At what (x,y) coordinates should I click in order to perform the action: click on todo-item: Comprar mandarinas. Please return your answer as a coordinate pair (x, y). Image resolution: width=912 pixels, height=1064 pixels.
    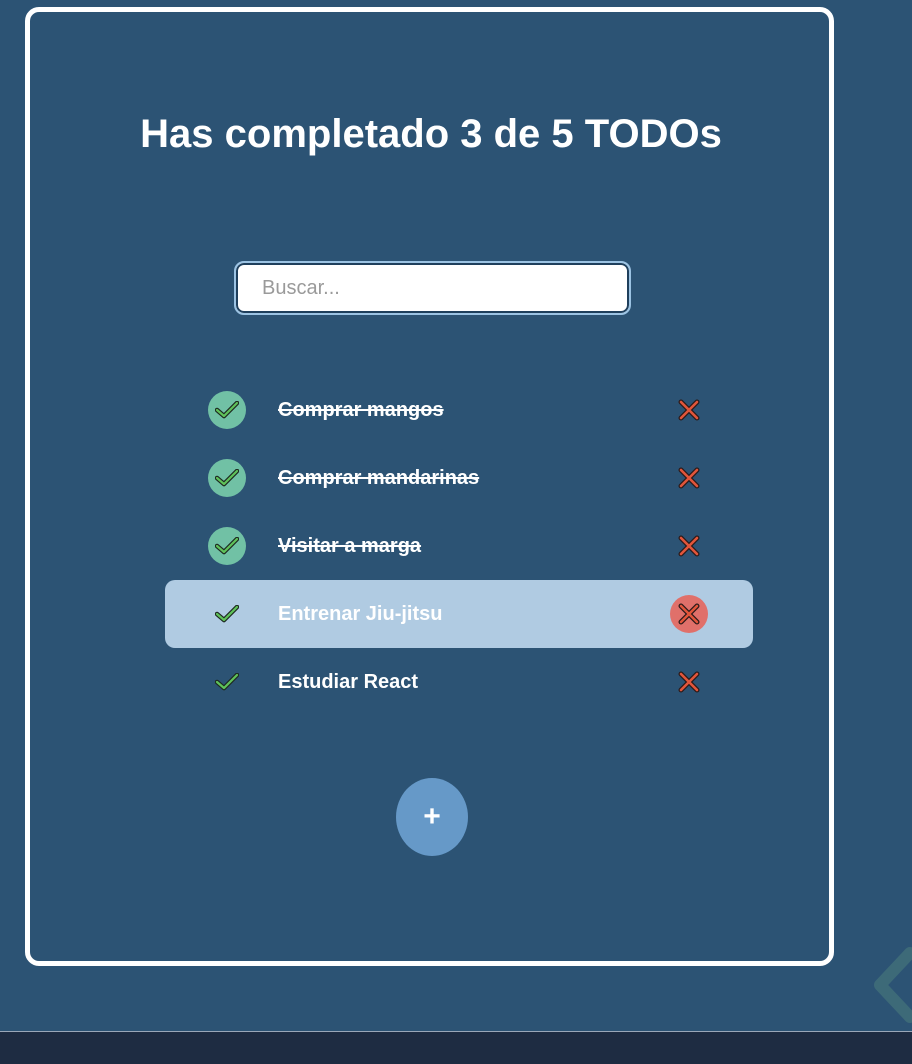
    Looking at the image, I should click on (459, 478).